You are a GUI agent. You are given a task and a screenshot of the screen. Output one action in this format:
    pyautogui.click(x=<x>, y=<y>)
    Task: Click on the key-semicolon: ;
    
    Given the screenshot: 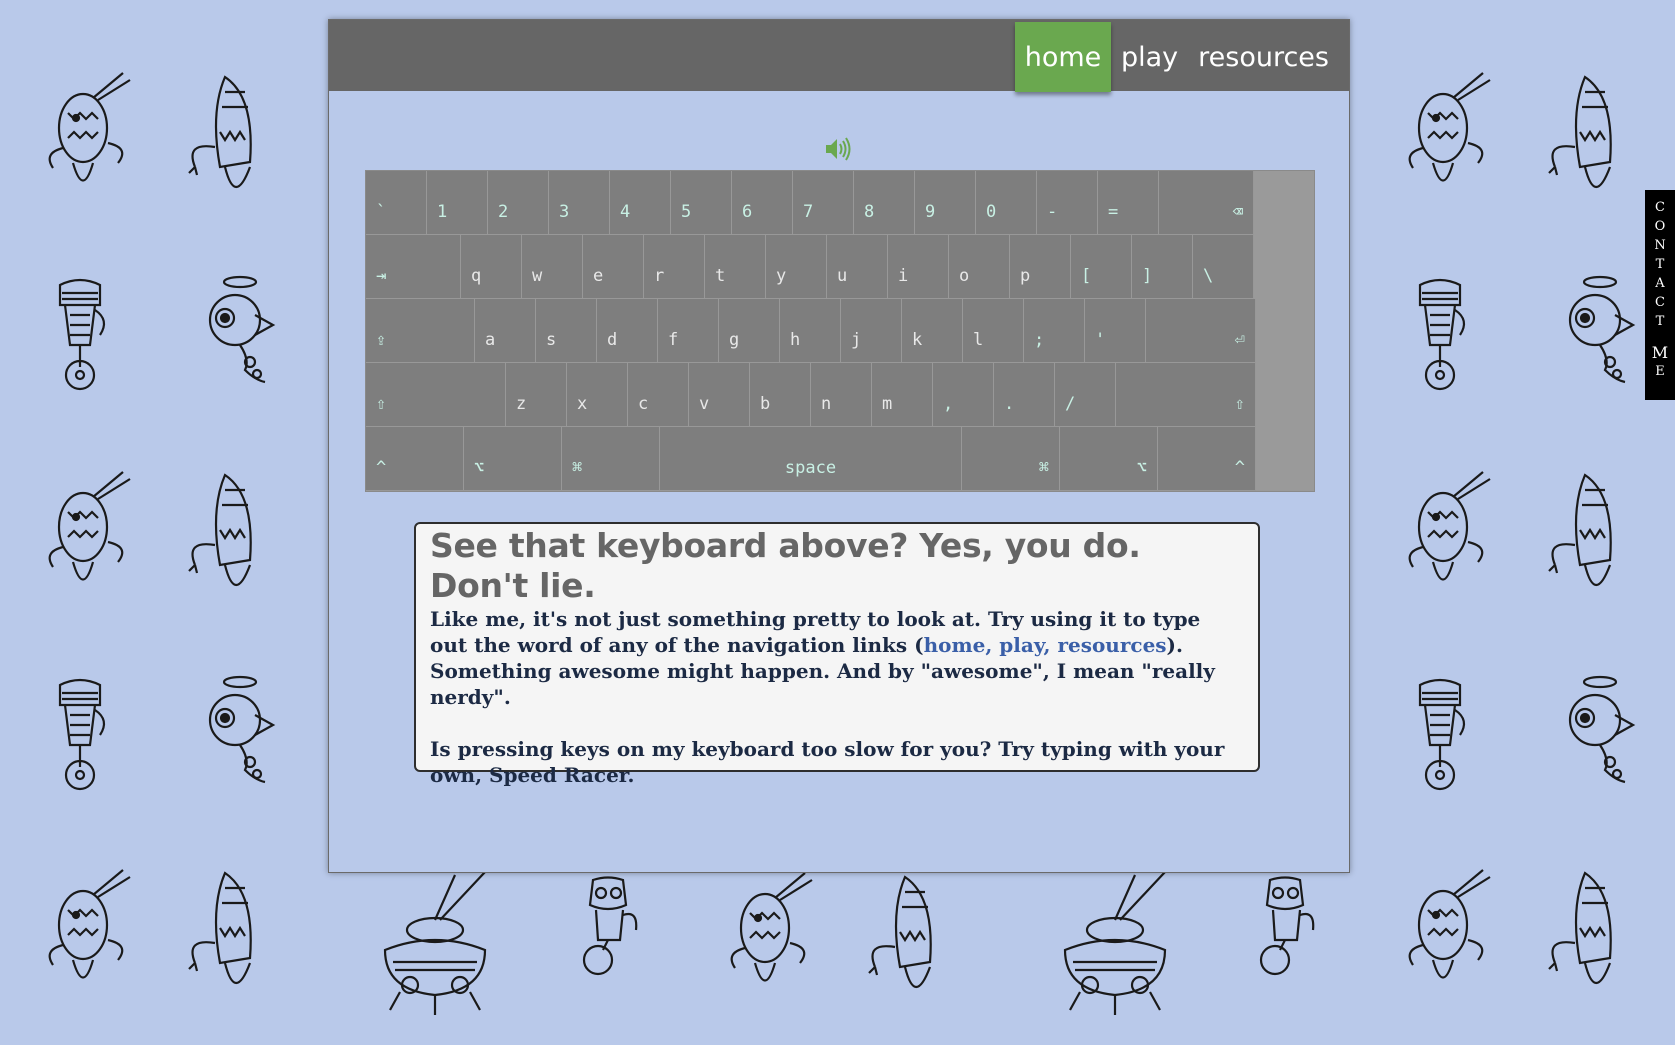 What is the action you would take?
    pyautogui.click(x=1054, y=331)
    